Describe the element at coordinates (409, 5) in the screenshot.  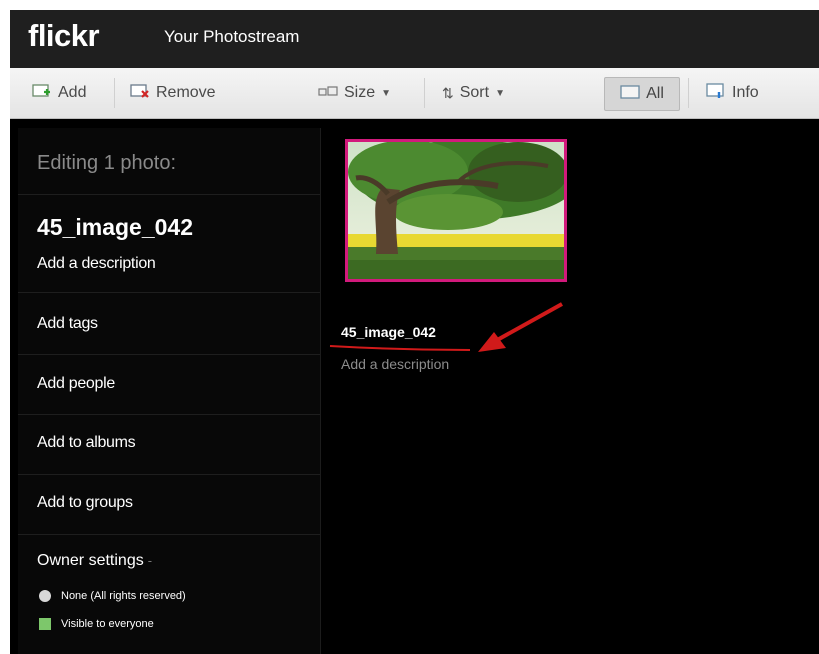
I see `page-top-strip` at that location.